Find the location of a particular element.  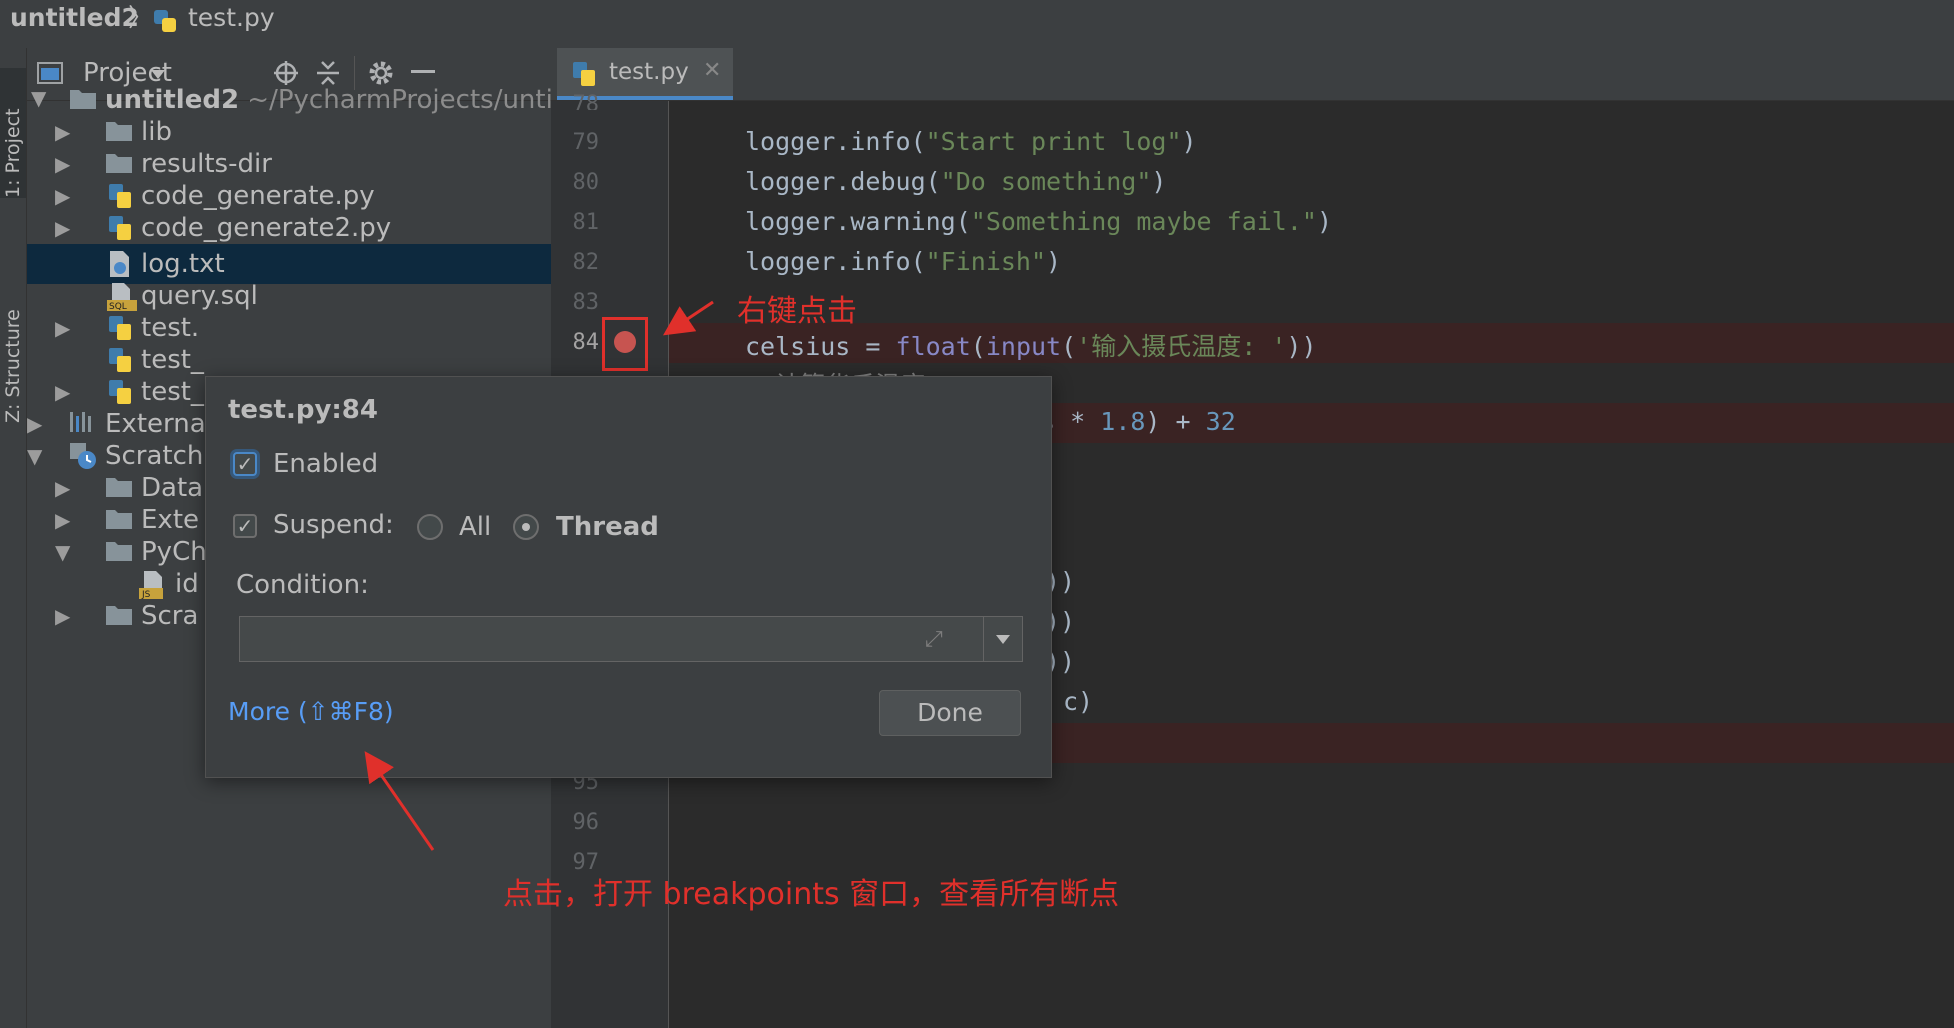

library-icon is located at coordinates (80, 422).